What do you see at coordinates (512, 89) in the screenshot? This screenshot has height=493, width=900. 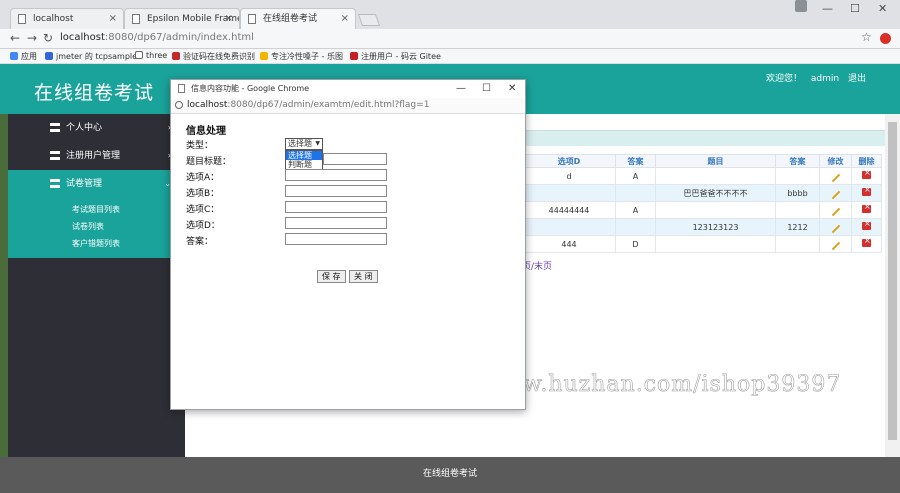 I see `close-icon: ✕` at bounding box center [512, 89].